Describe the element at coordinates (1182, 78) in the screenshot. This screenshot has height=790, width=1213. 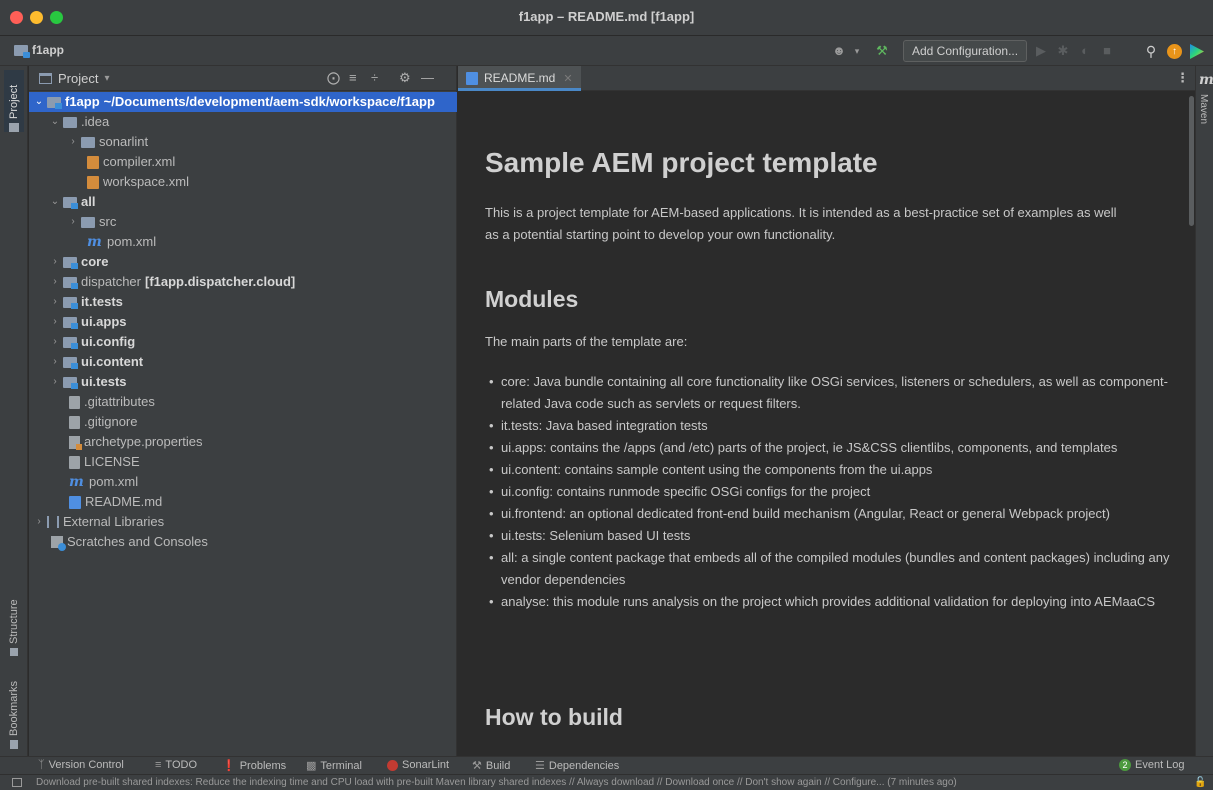
I see `tabs-menu-icon: ⋮` at that location.